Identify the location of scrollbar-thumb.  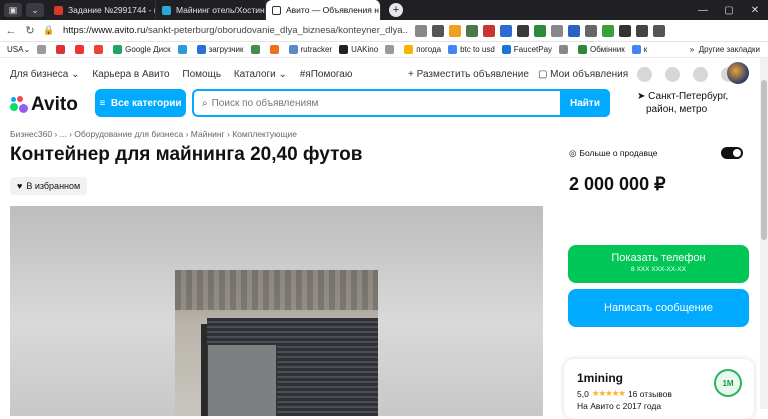
(764, 160).